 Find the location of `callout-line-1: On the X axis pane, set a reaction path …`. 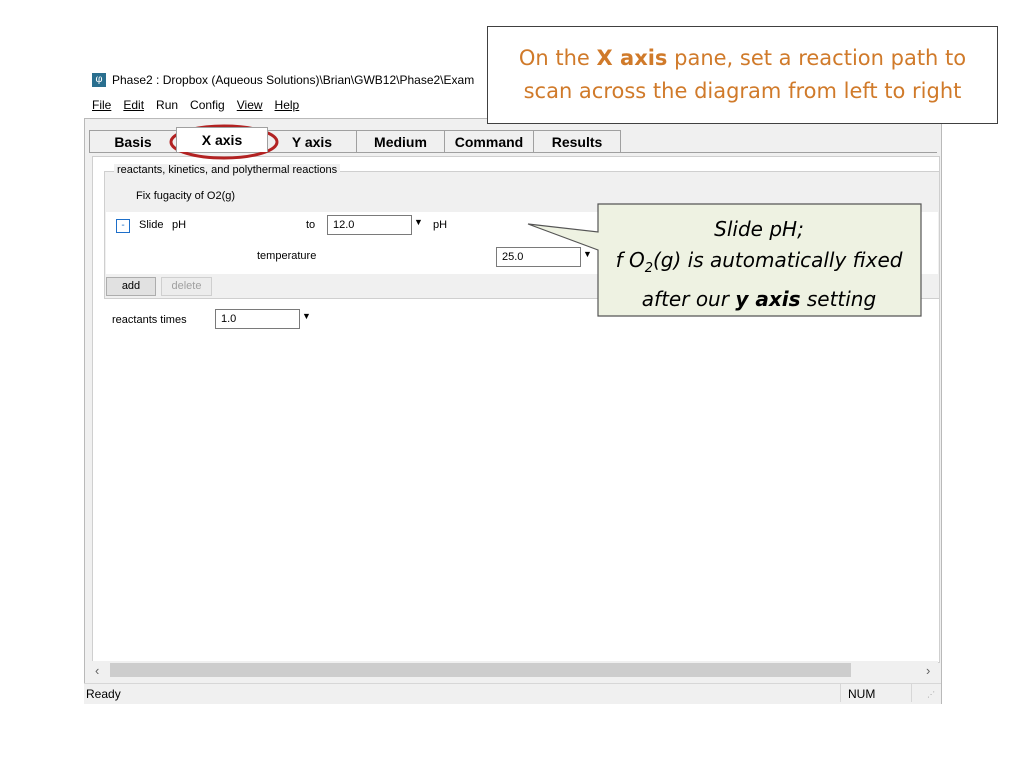

callout-line-1: On the X axis pane, set a reaction path … is located at coordinates (742, 58).